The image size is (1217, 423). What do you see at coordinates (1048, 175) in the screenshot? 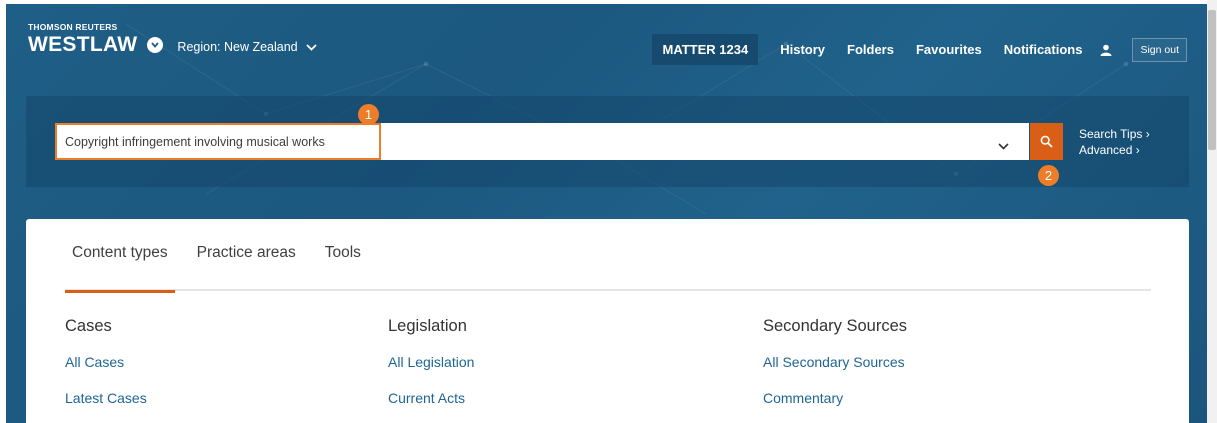
I see `annotation-badge-2: 2` at bounding box center [1048, 175].